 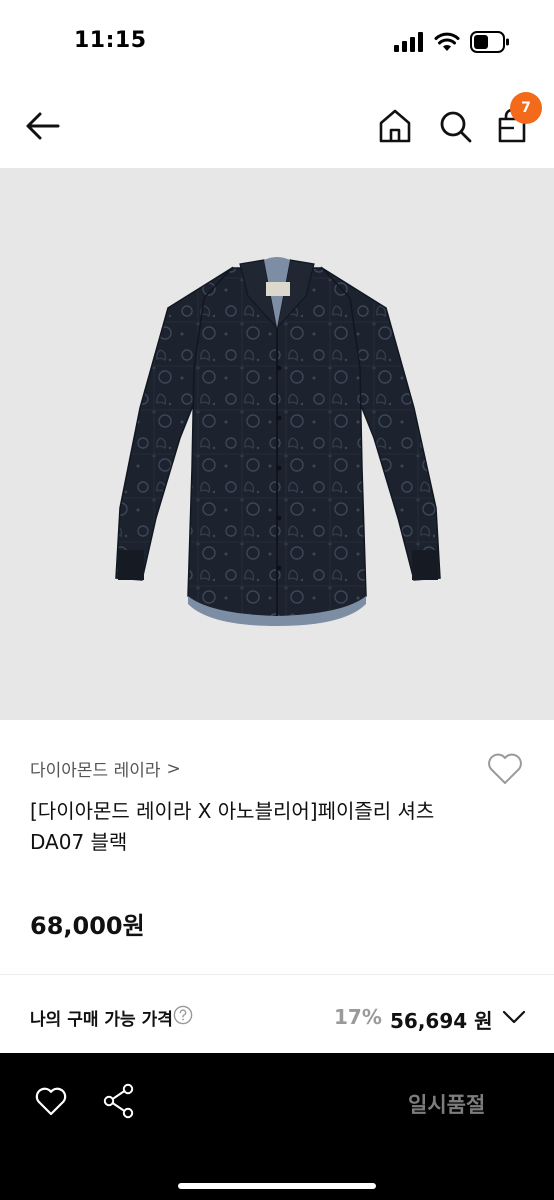 What do you see at coordinates (408, 42) in the screenshot?
I see `cellular-signal-icon` at bounding box center [408, 42].